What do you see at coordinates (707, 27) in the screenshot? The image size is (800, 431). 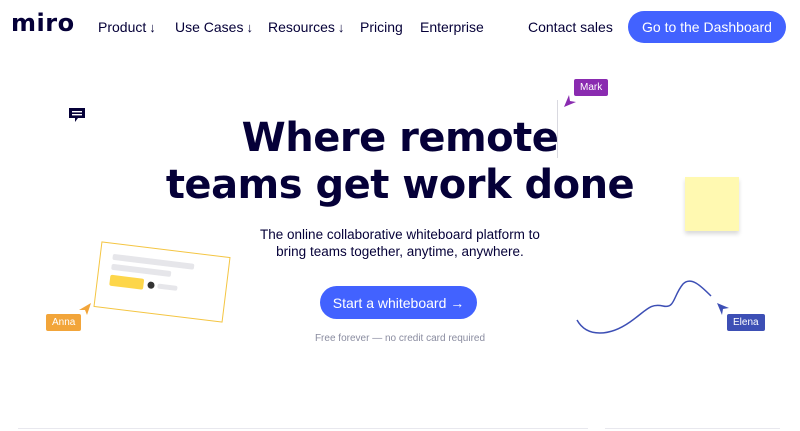 I see `go-to-dashboard-button: Go to the Dashboard` at bounding box center [707, 27].